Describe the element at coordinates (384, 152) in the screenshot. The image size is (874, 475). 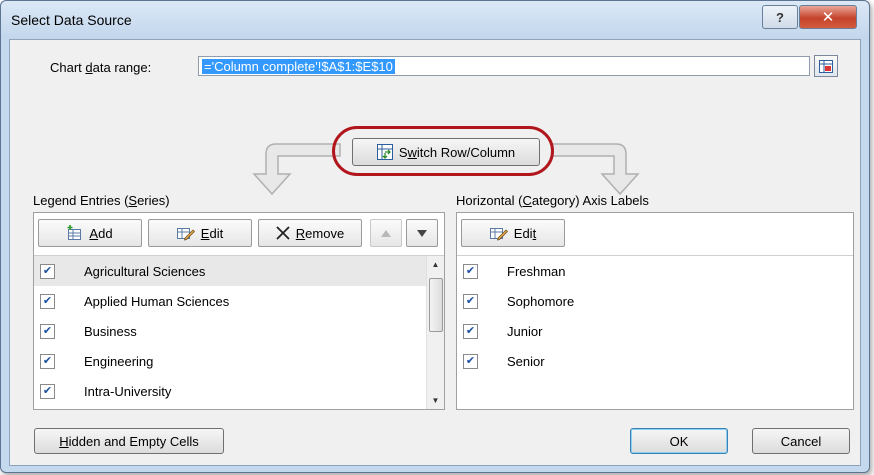
I see `switch-row-column-icon` at that location.